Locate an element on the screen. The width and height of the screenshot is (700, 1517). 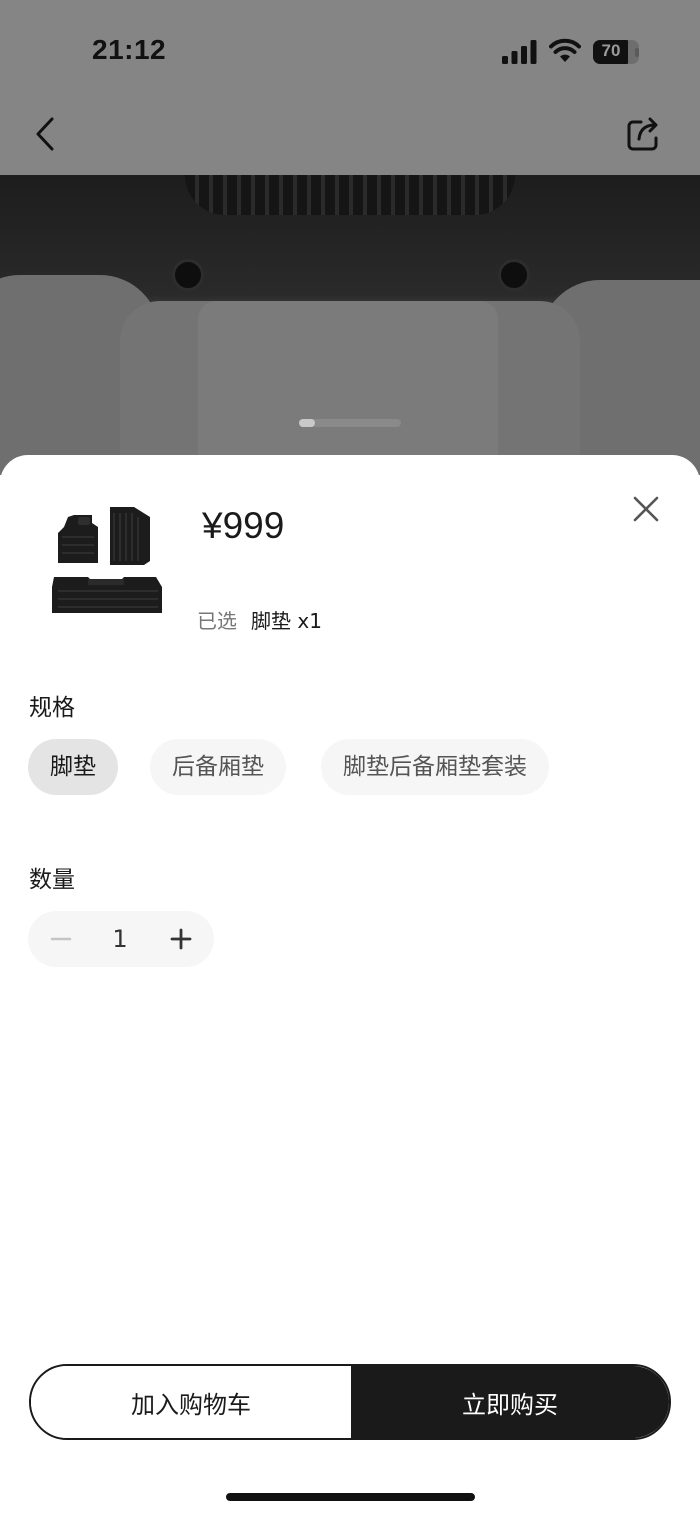
close-icon is located at coordinates (646, 509).